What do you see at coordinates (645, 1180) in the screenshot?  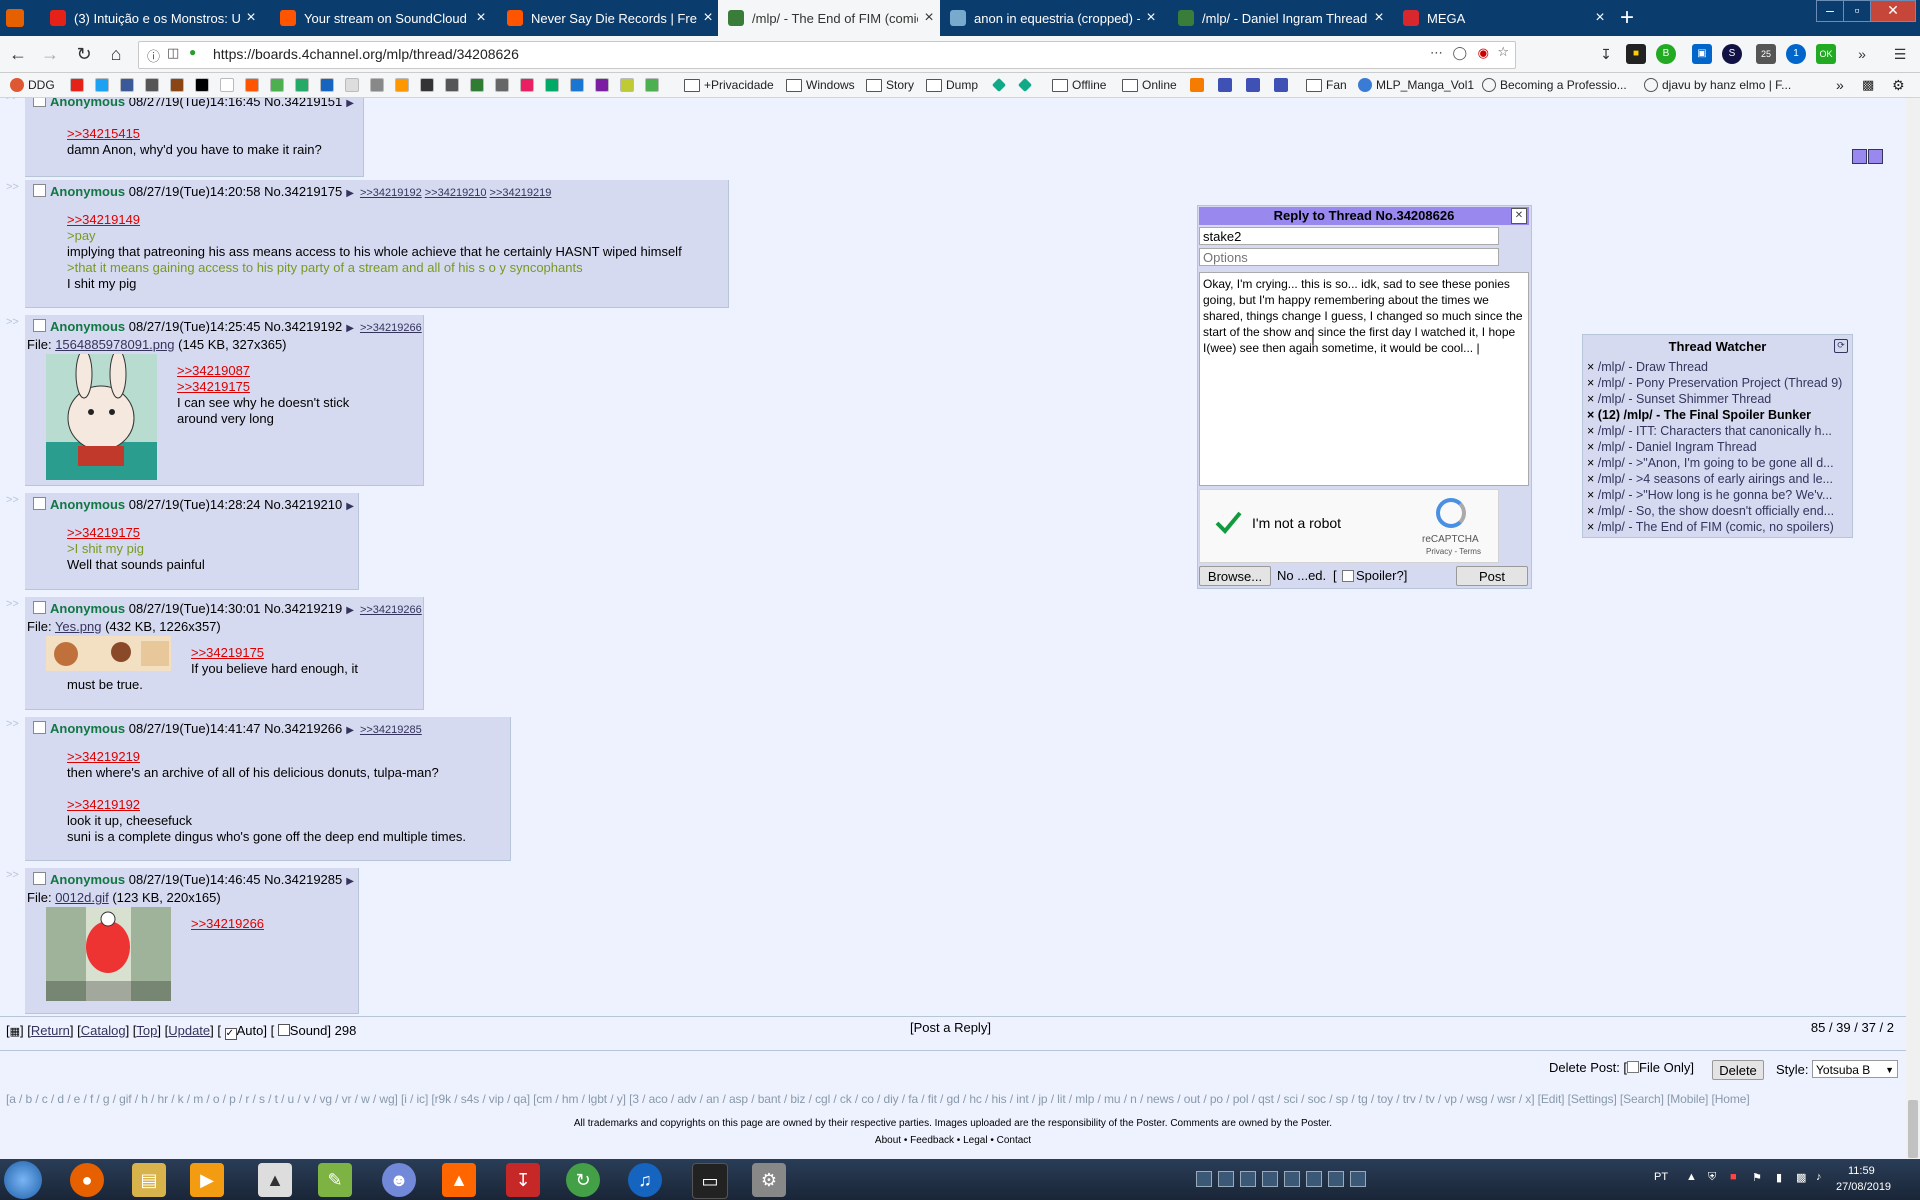 I see `headphones-icon: ♫` at bounding box center [645, 1180].